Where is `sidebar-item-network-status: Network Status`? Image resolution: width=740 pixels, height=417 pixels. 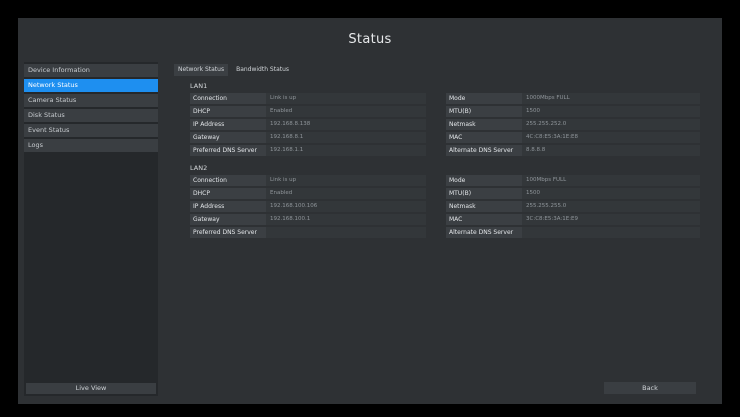 sidebar-item-network-status: Network Status is located at coordinates (91, 85).